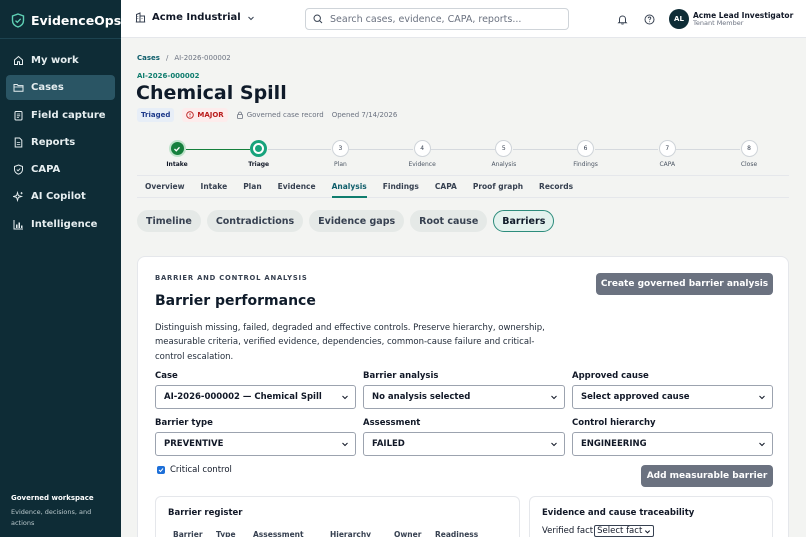 The width and height of the screenshot is (806, 537). Describe the element at coordinates (255, 221) in the screenshot. I see `subtab-contradictions: Contradictions` at that location.